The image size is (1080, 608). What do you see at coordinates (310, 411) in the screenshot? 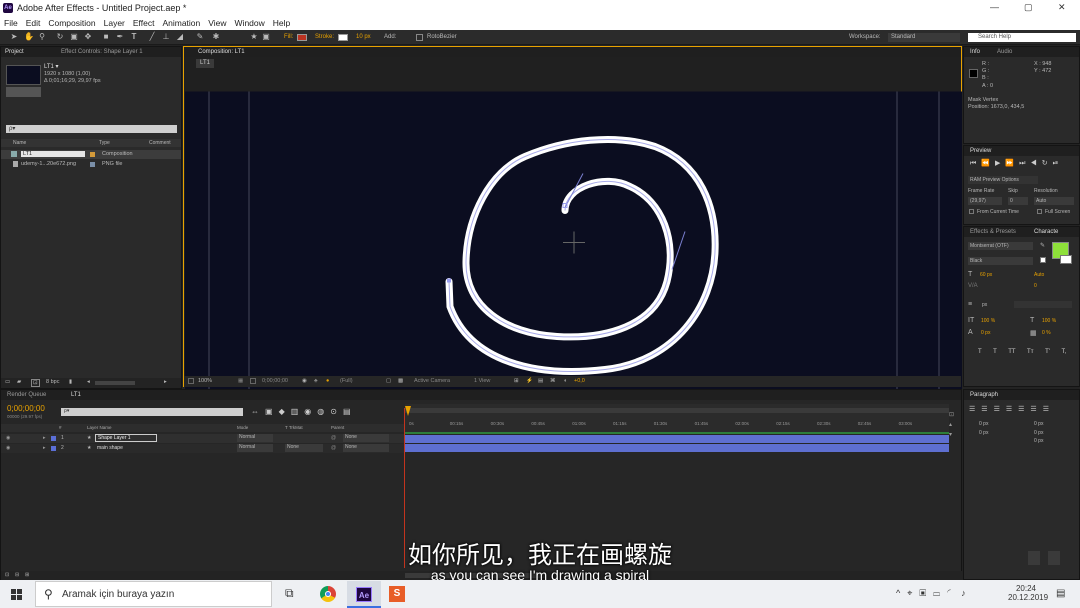
I see `motion-blur-icon: ◉` at bounding box center [310, 411].